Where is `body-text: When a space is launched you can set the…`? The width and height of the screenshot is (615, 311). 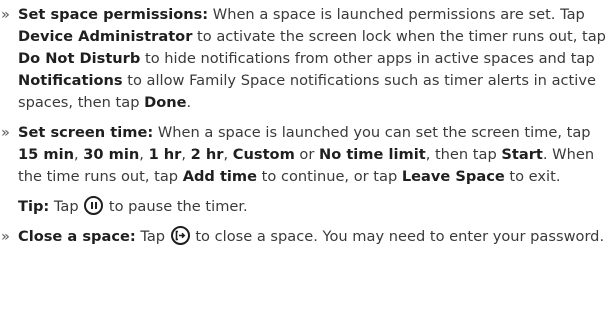 body-text: When a space is launched you can set the… is located at coordinates (372, 132).